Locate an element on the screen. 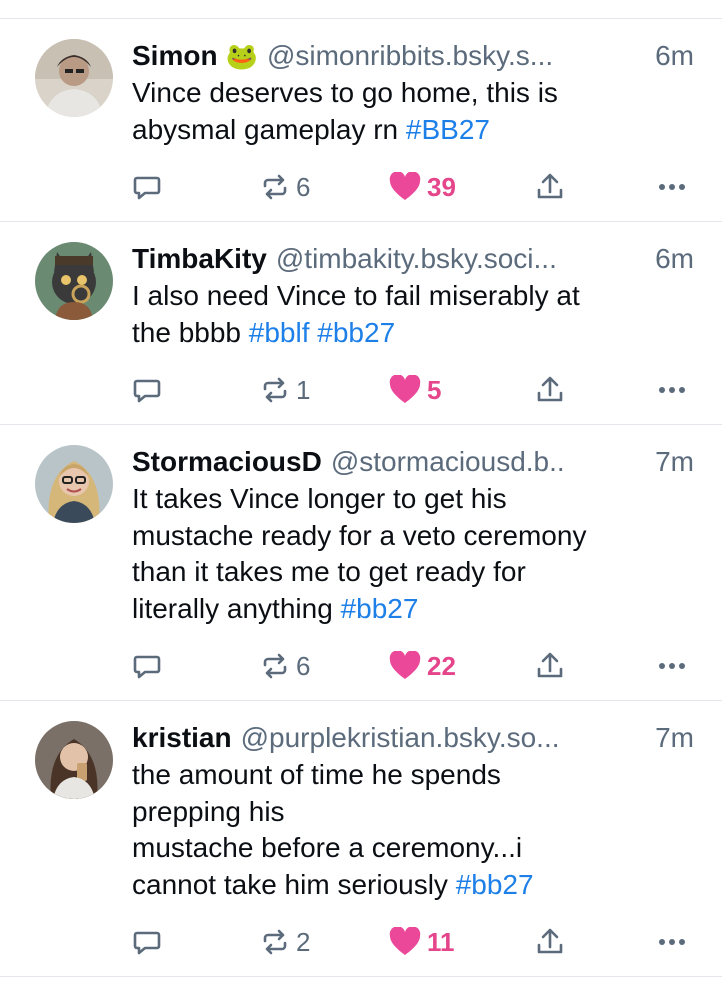  author-name: TimbaKity is located at coordinates (199, 259).